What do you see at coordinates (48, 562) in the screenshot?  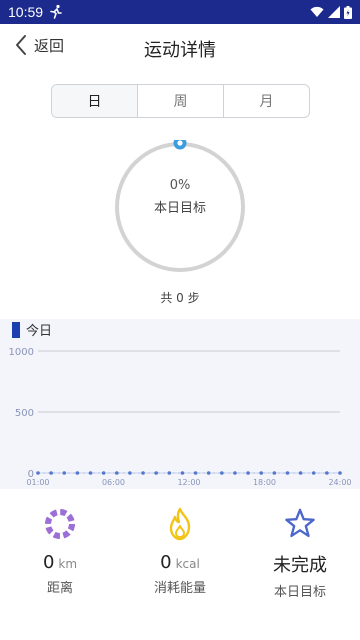 I see `distance-value: 0` at bounding box center [48, 562].